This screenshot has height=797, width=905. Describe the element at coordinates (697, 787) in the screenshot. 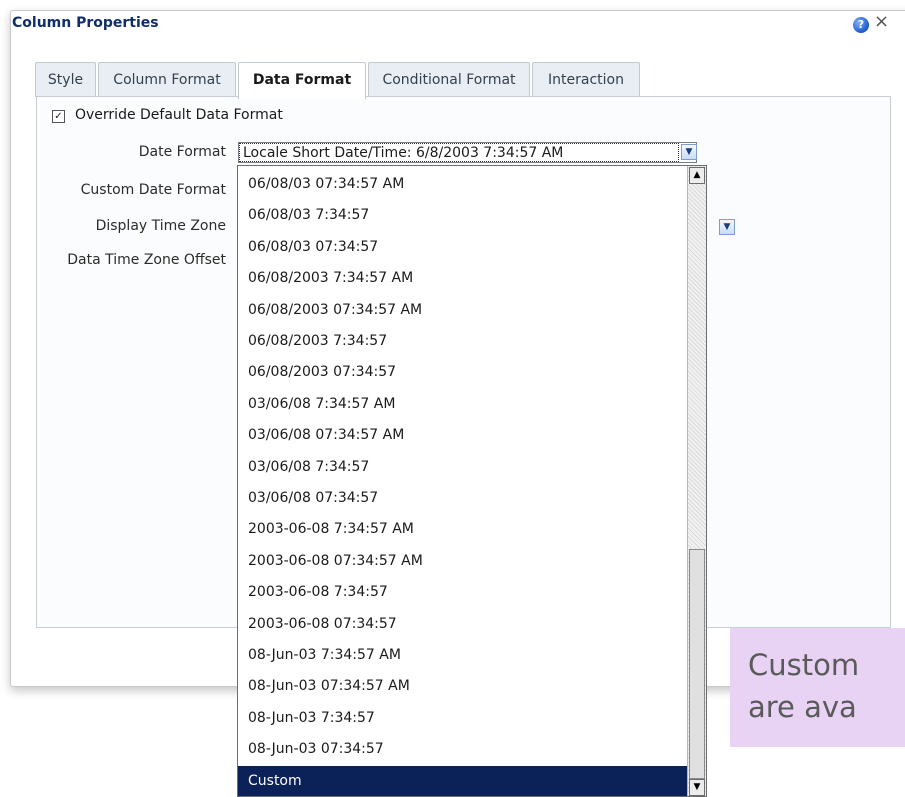

I see `scroll-down-icon: ▼` at that location.